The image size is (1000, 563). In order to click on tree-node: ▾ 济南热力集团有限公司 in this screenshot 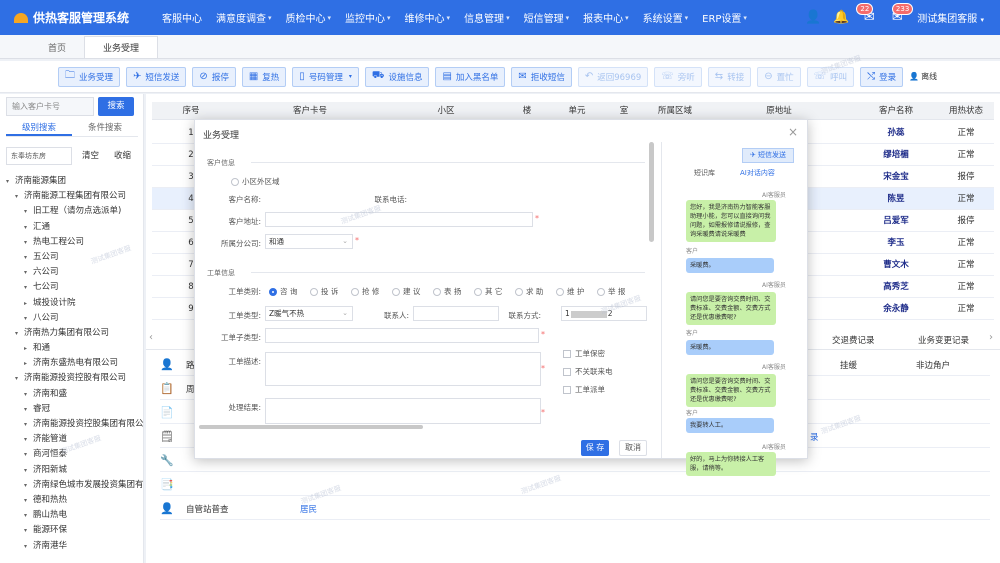, I will do `click(75, 333)`.